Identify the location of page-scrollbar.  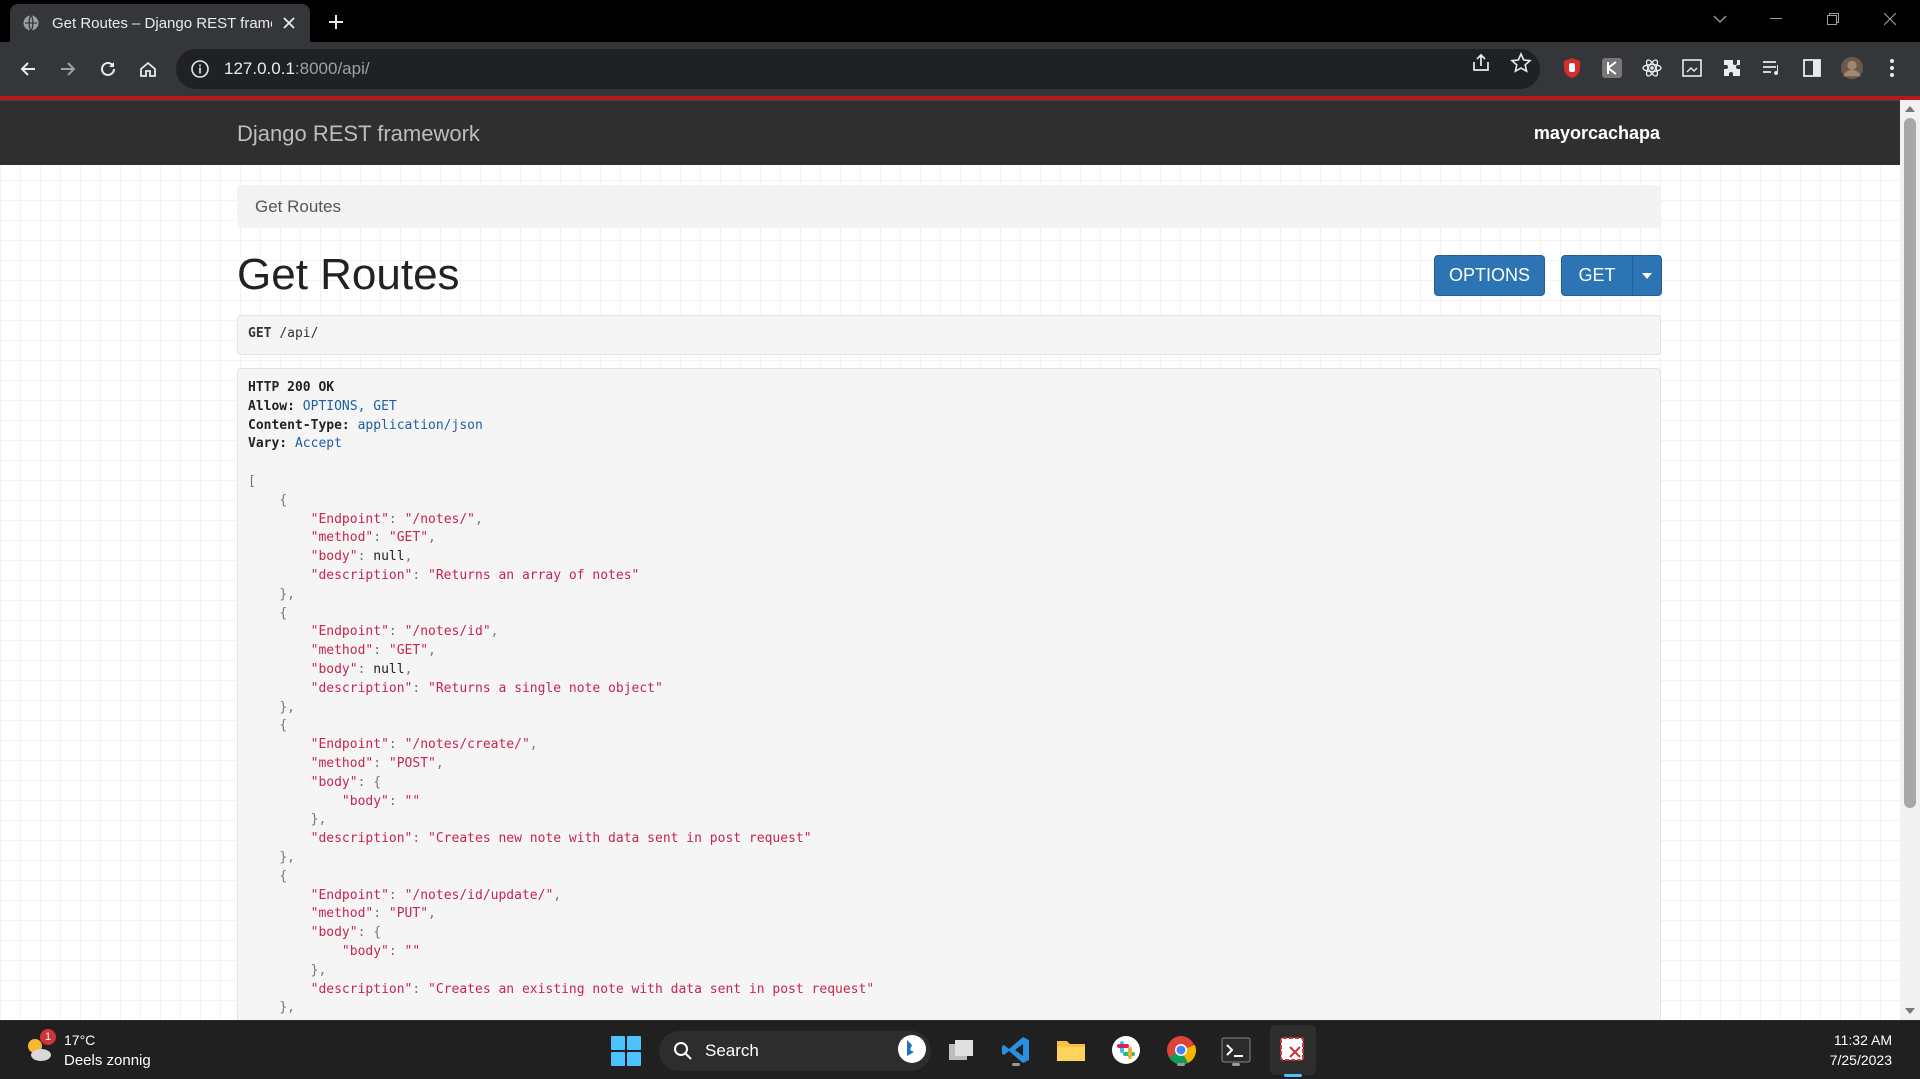
(1910, 560).